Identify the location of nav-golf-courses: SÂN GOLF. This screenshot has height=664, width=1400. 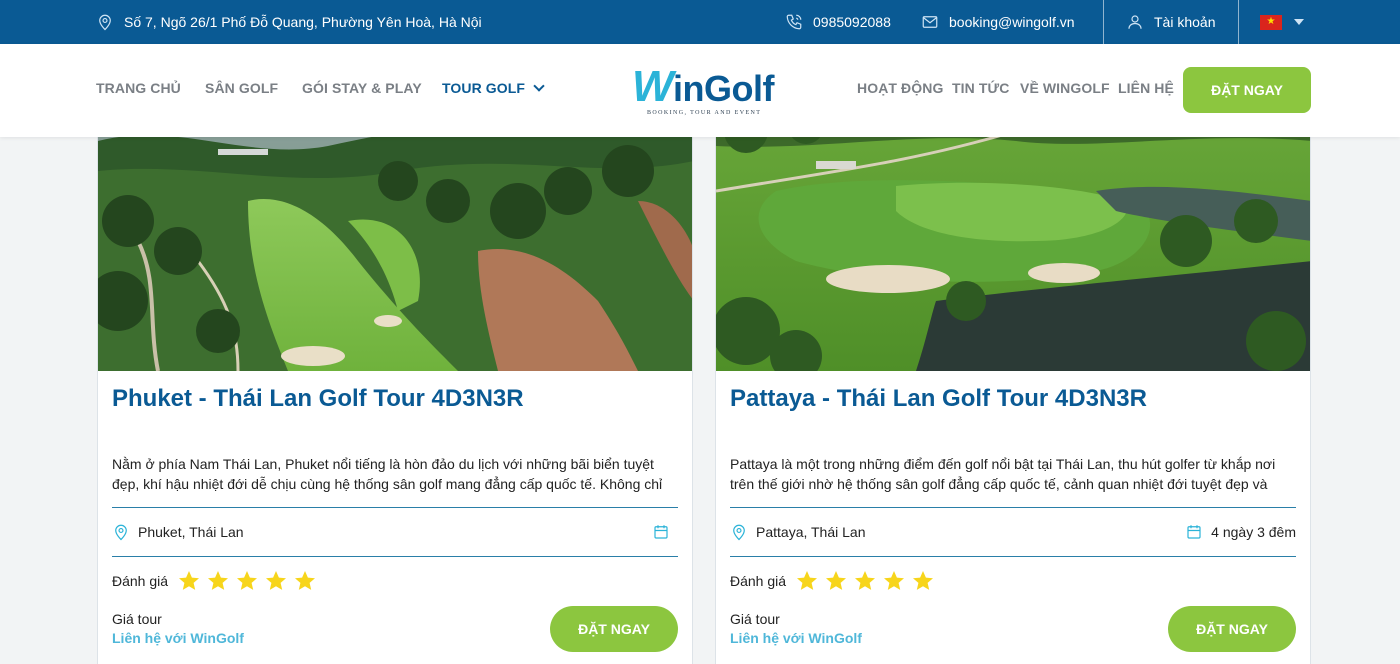
(241, 88).